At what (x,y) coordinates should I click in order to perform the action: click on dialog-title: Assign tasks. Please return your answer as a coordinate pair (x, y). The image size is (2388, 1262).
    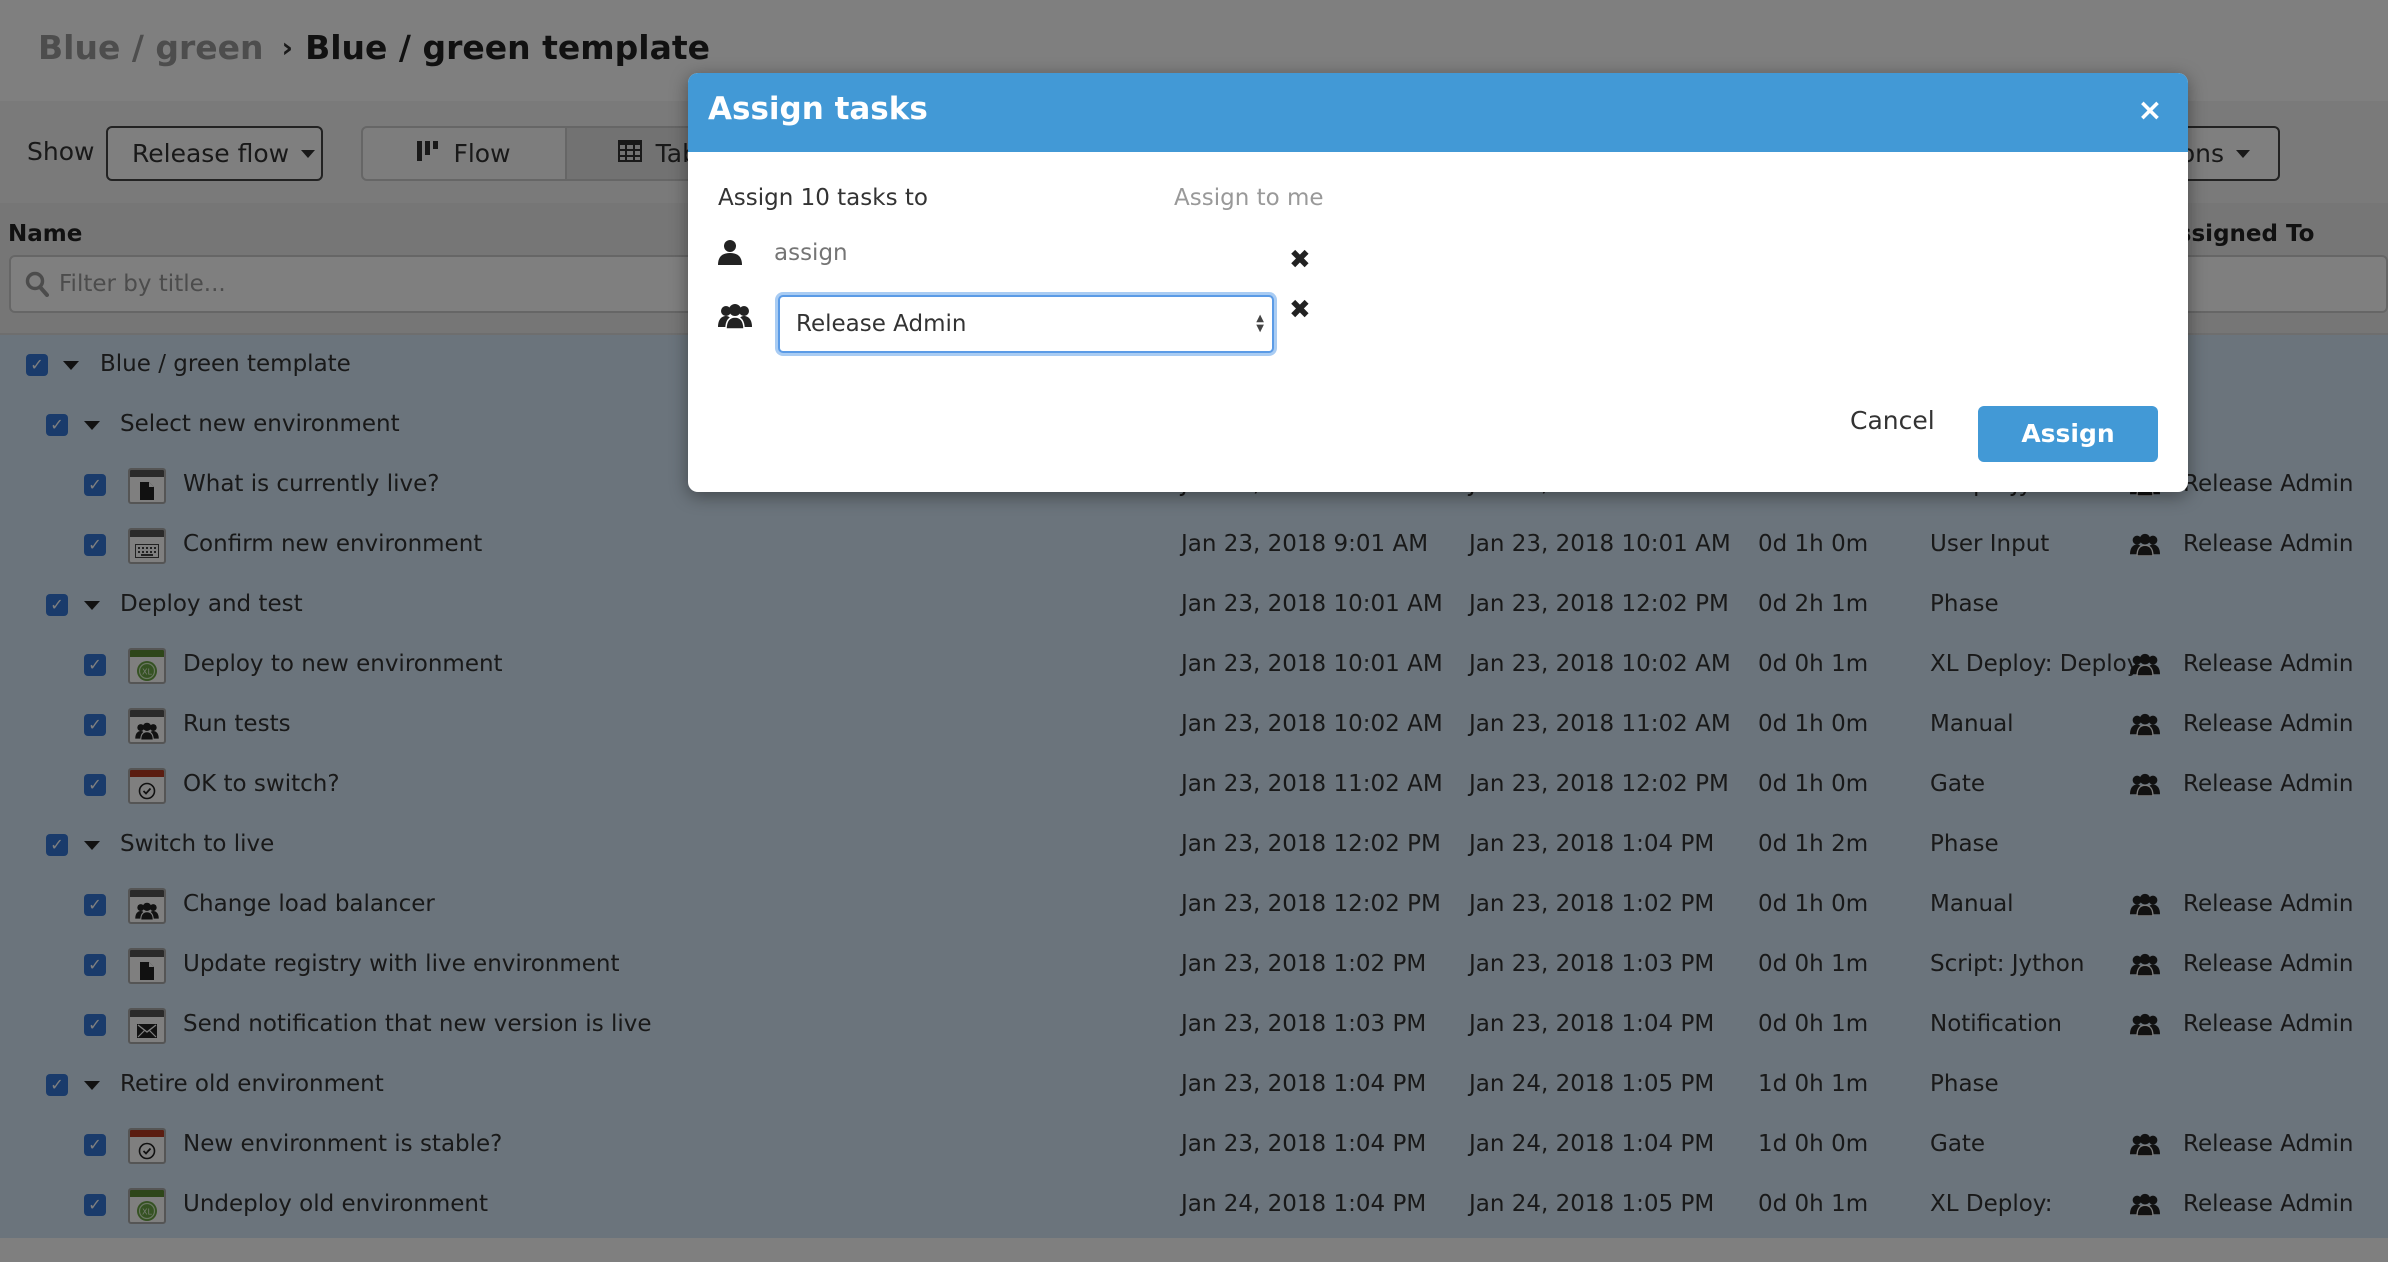
    Looking at the image, I should click on (818, 109).